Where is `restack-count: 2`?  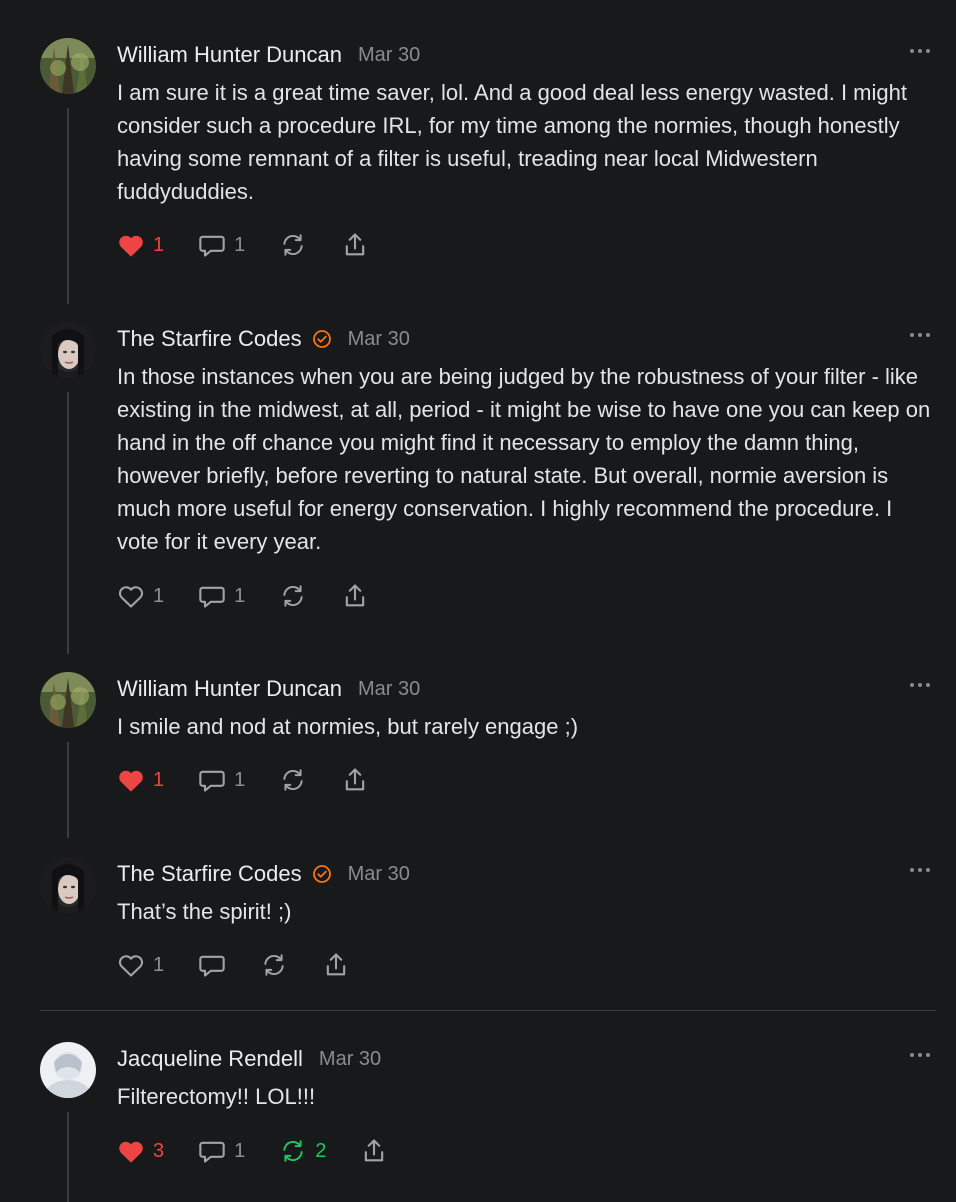 restack-count: 2 is located at coordinates (321, 1150).